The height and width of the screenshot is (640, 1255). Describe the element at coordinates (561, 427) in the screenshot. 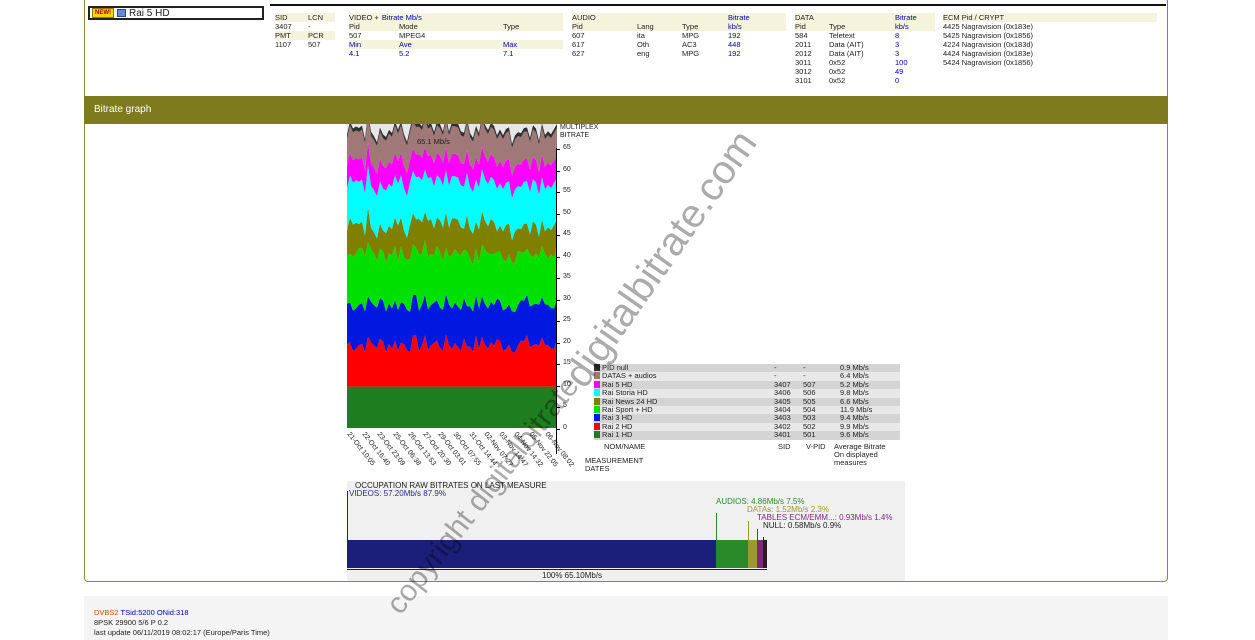

I see `y-tick-label: 0` at that location.